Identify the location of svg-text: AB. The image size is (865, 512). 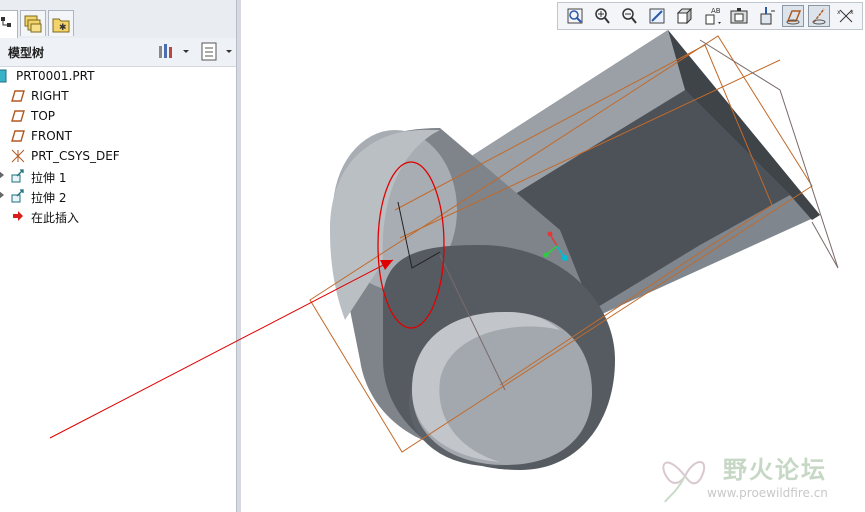
(716, 11).